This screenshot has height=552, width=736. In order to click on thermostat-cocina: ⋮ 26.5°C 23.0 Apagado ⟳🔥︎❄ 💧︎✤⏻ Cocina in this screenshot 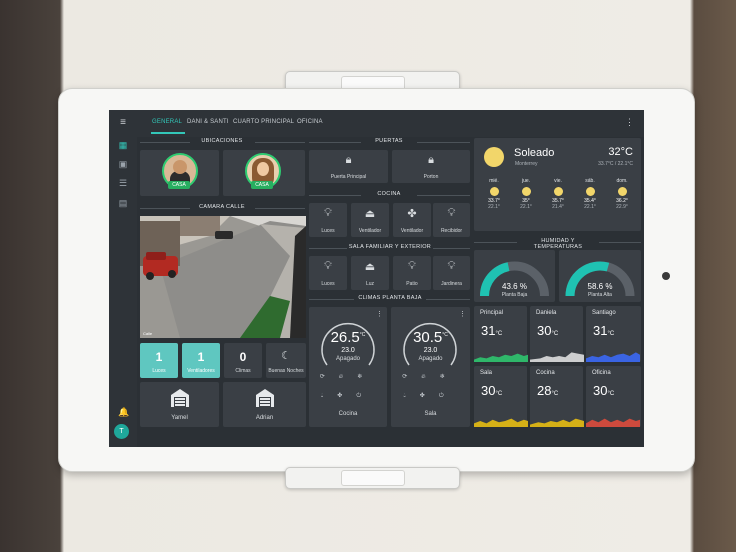, I will do `click(348, 367)`.